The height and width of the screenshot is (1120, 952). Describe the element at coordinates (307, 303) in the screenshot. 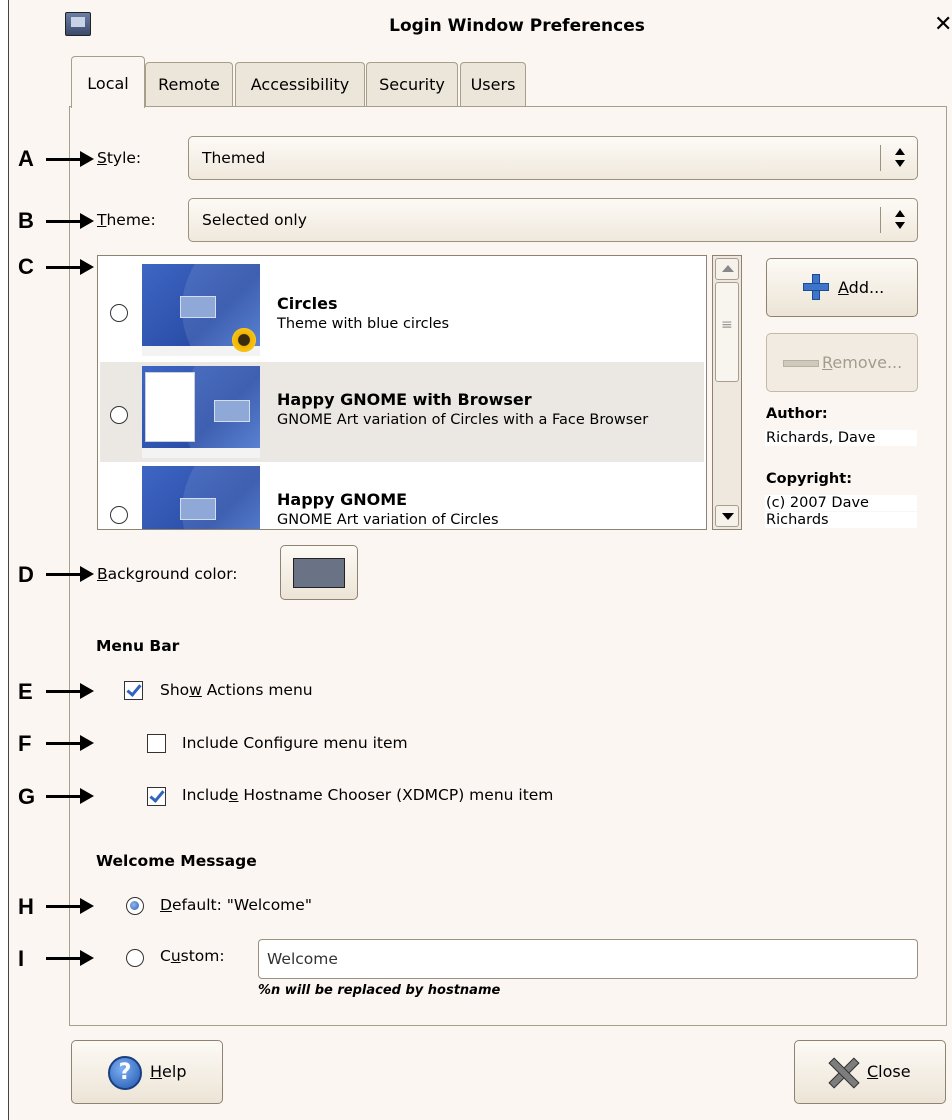

I see `theme-name: Circles` at that location.